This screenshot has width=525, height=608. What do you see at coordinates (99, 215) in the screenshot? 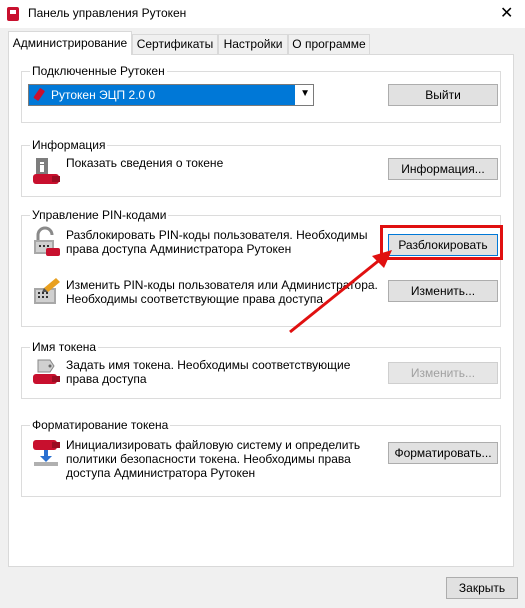
I see `group-label-pin: Управление PIN-кодами` at bounding box center [99, 215].